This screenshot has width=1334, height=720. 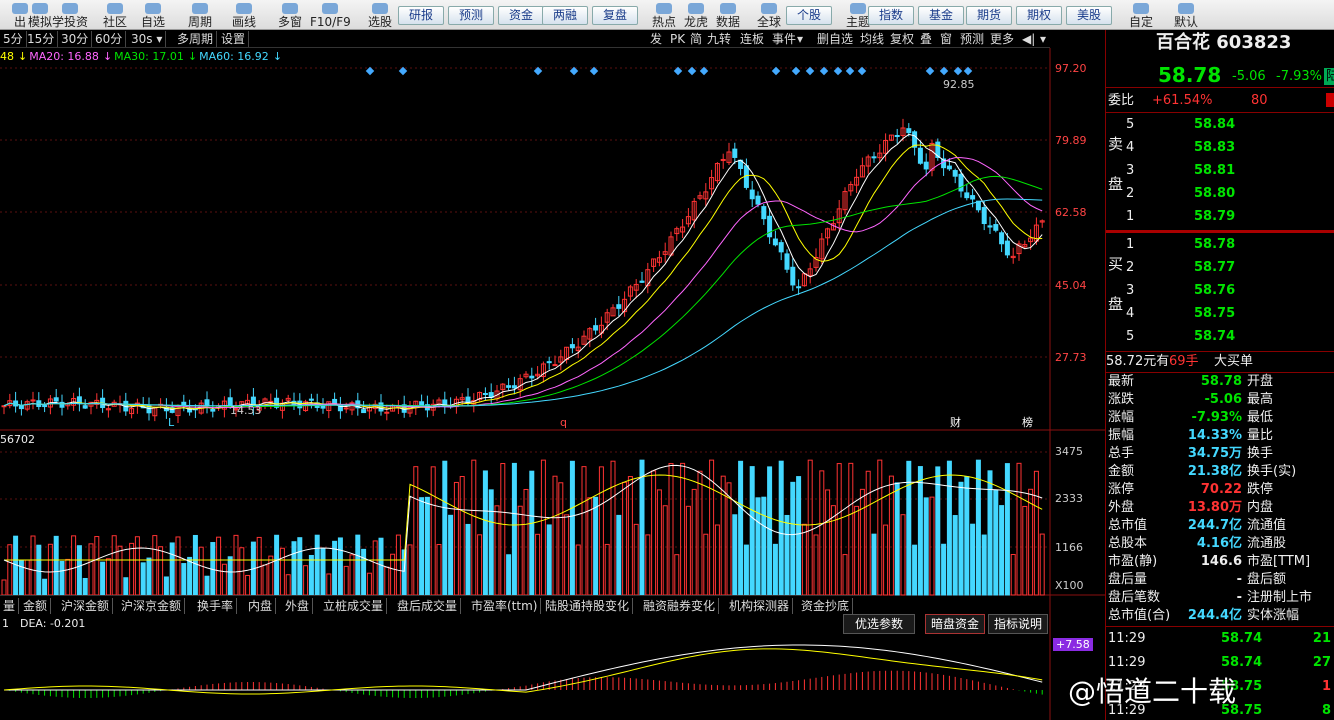 What do you see at coordinates (1128, 543) in the screenshot?
I see `stat-label: 总股本` at bounding box center [1128, 543].